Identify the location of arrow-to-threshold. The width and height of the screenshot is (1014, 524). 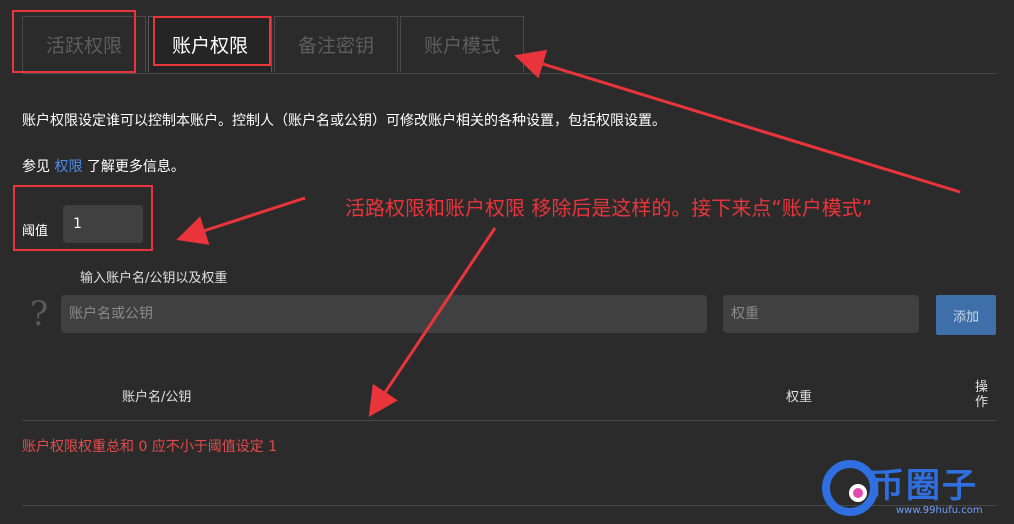
(241, 220).